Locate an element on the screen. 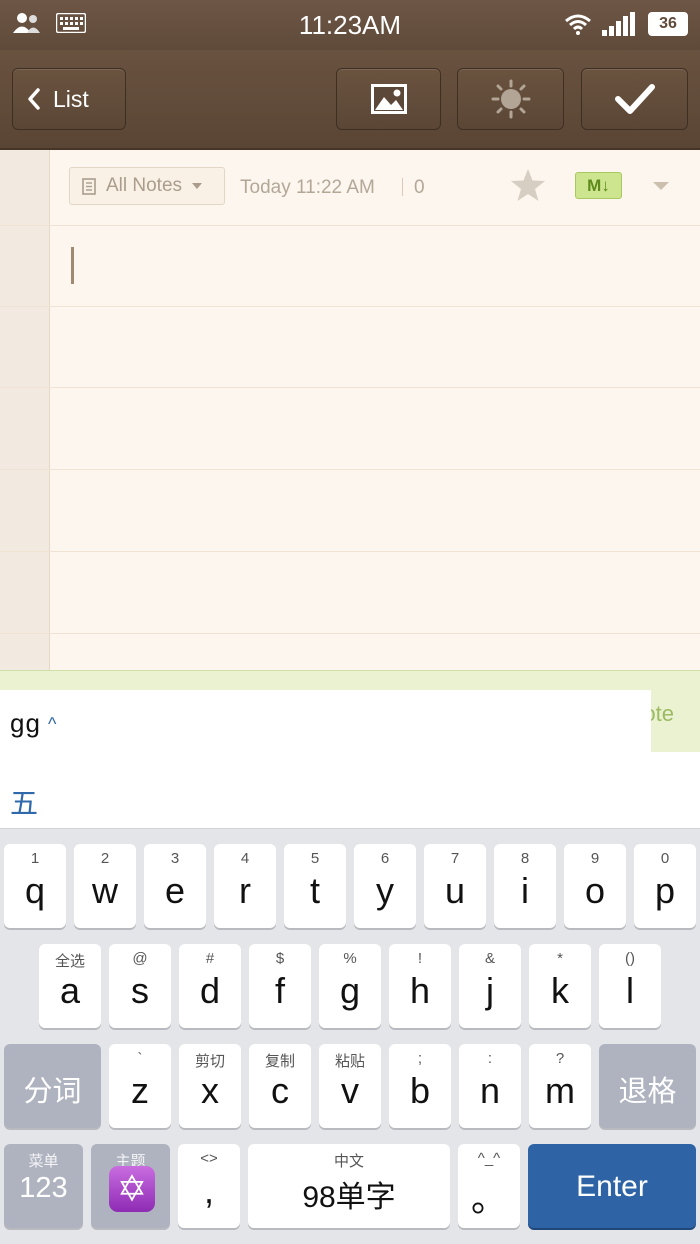 The height and width of the screenshot is (1244, 700). chevron-left-icon is located at coordinates (34, 99).